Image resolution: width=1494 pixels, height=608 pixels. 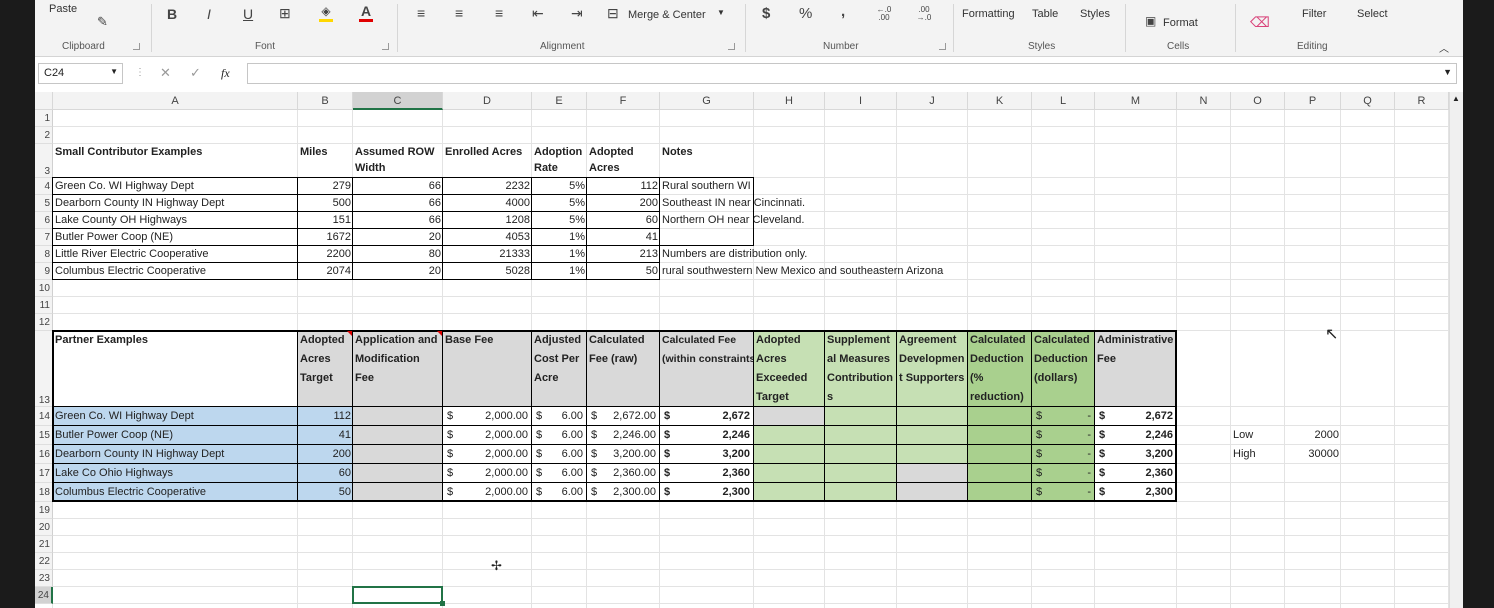 I want to click on constraint-low-label: Low, so click(x=1258, y=435).